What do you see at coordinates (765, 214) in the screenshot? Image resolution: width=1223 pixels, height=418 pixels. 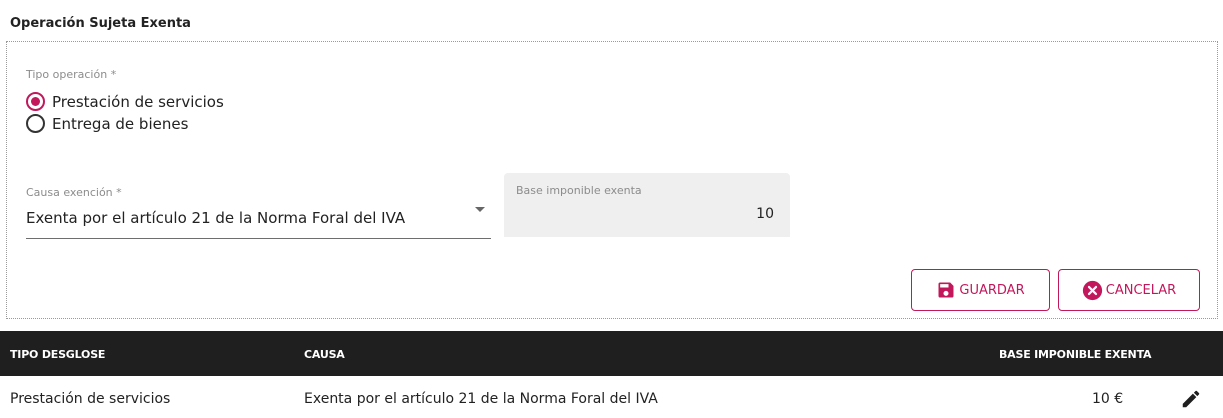 I see `base-imponible-value: 10` at bounding box center [765, 214].